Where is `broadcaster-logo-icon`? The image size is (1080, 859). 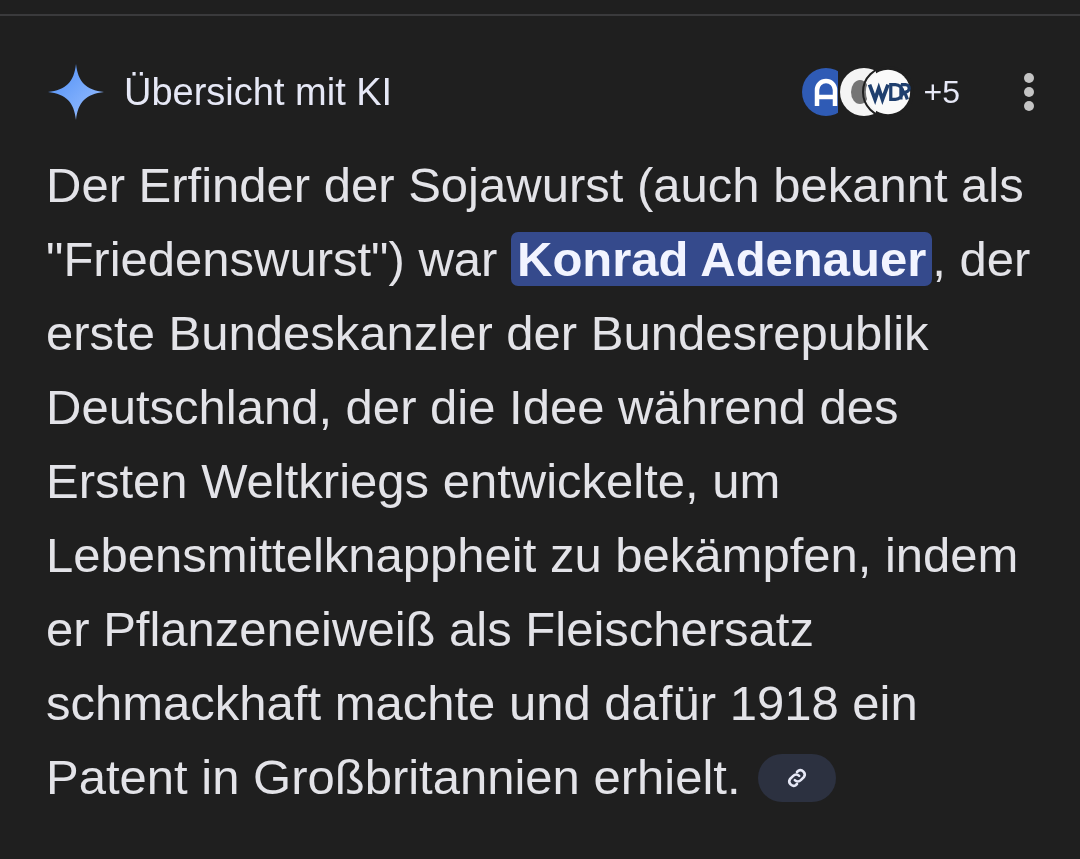
broadcaster-logo-icon is located at coordinates (887, 92).